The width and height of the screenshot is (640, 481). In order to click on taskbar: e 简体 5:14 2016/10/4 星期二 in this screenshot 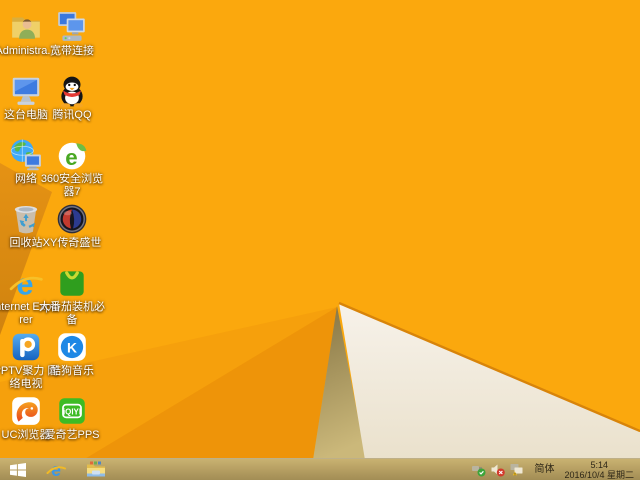, I will do `click(320, 469)`.